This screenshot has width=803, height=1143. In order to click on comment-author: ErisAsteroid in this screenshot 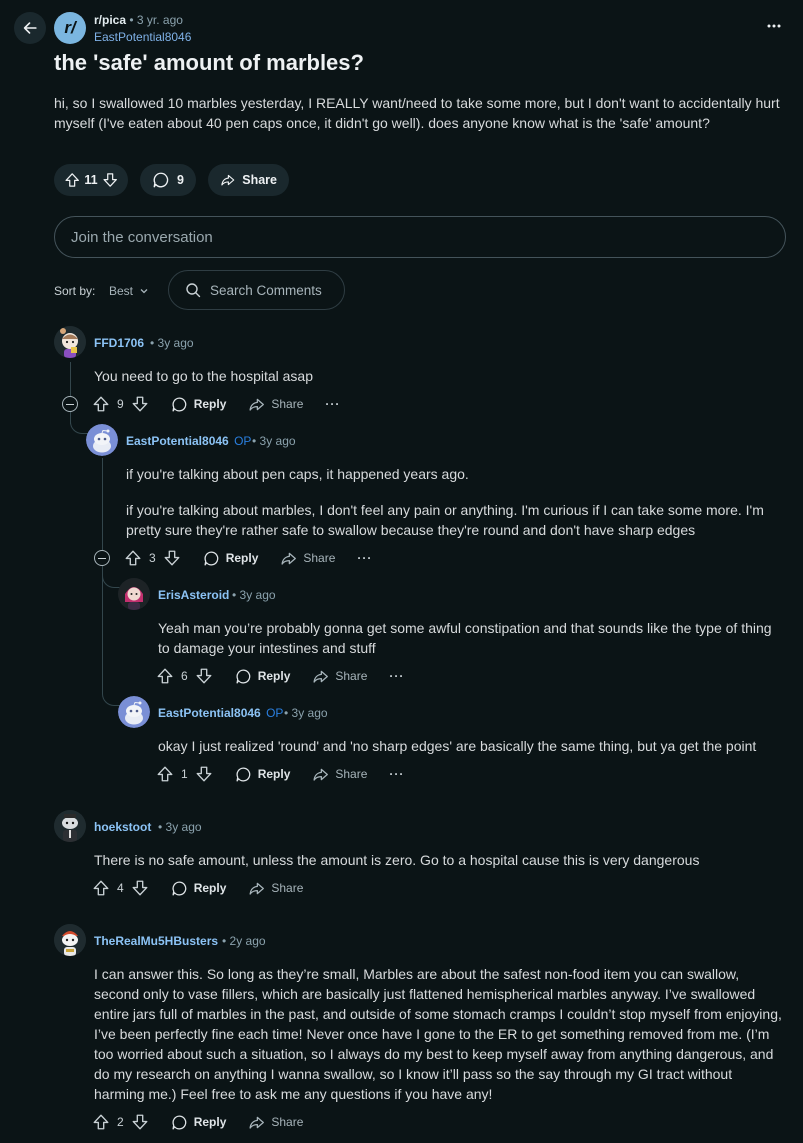, I will do `click(193, 595)`.